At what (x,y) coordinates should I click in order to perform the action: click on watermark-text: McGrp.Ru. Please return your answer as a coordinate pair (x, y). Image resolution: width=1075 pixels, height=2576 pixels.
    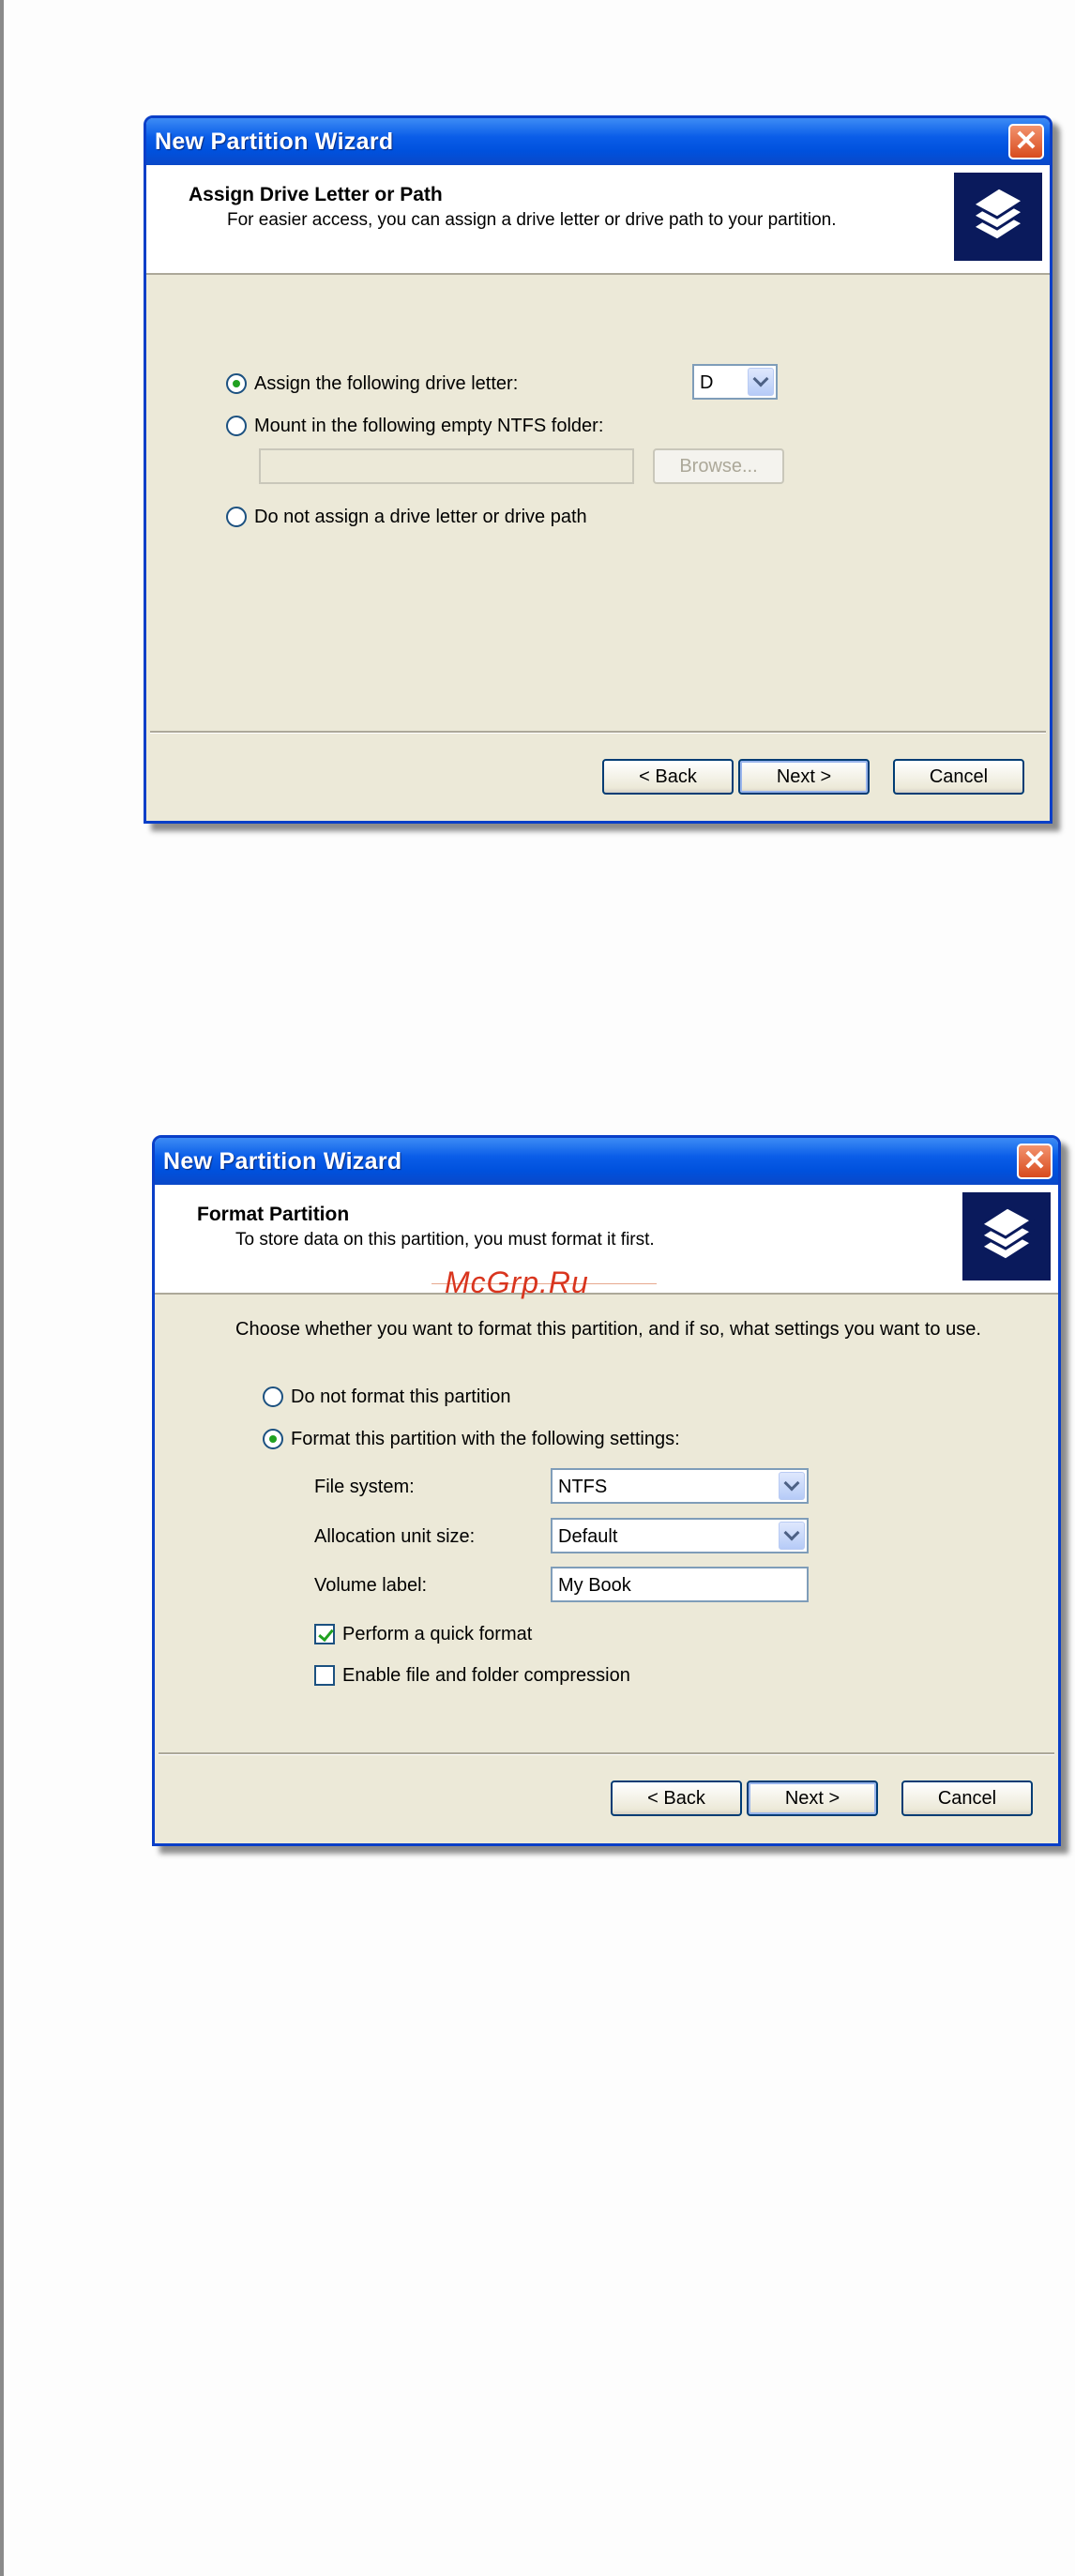
    Looking at the image, I should click on (517, 1282).